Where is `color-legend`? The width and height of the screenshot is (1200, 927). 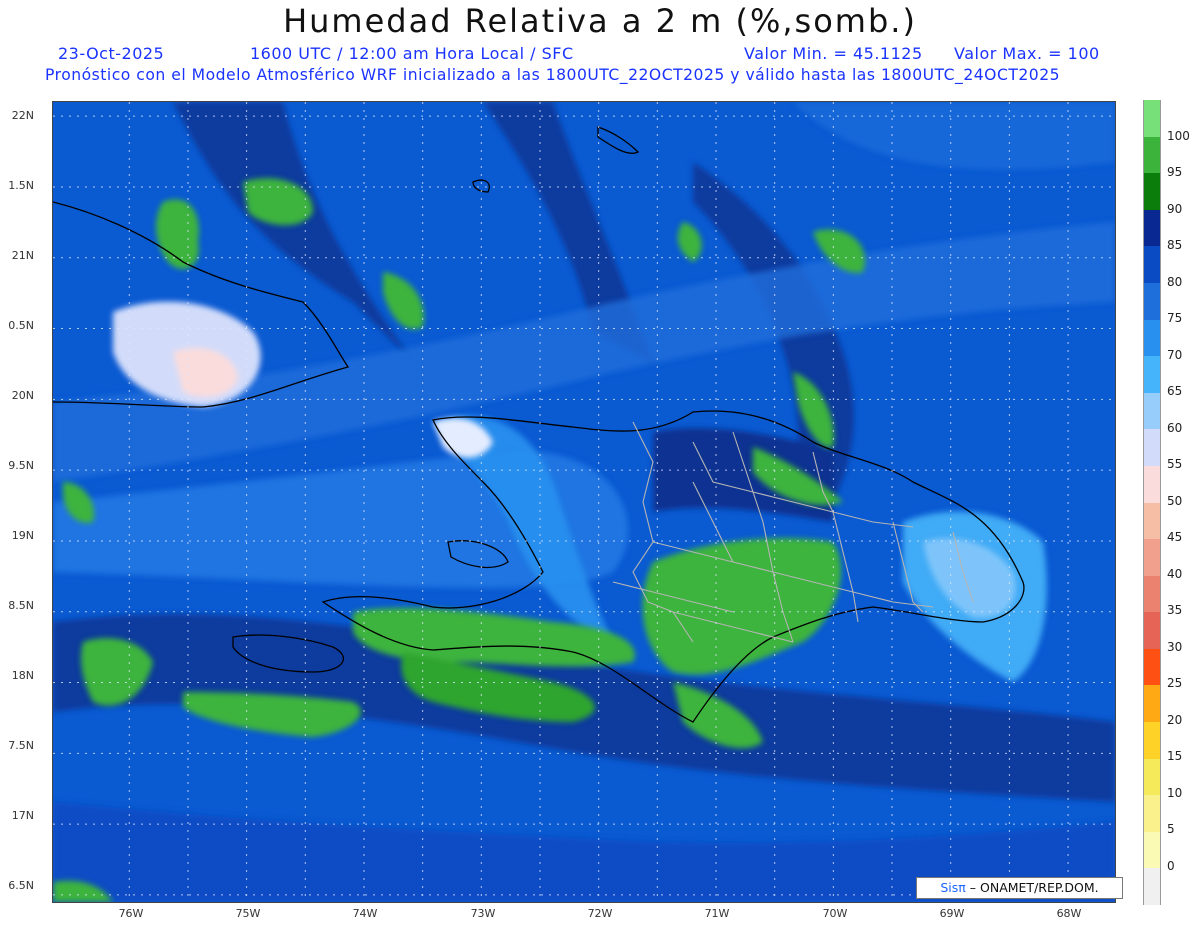
color-legend is located at coordinates (1152, 503).